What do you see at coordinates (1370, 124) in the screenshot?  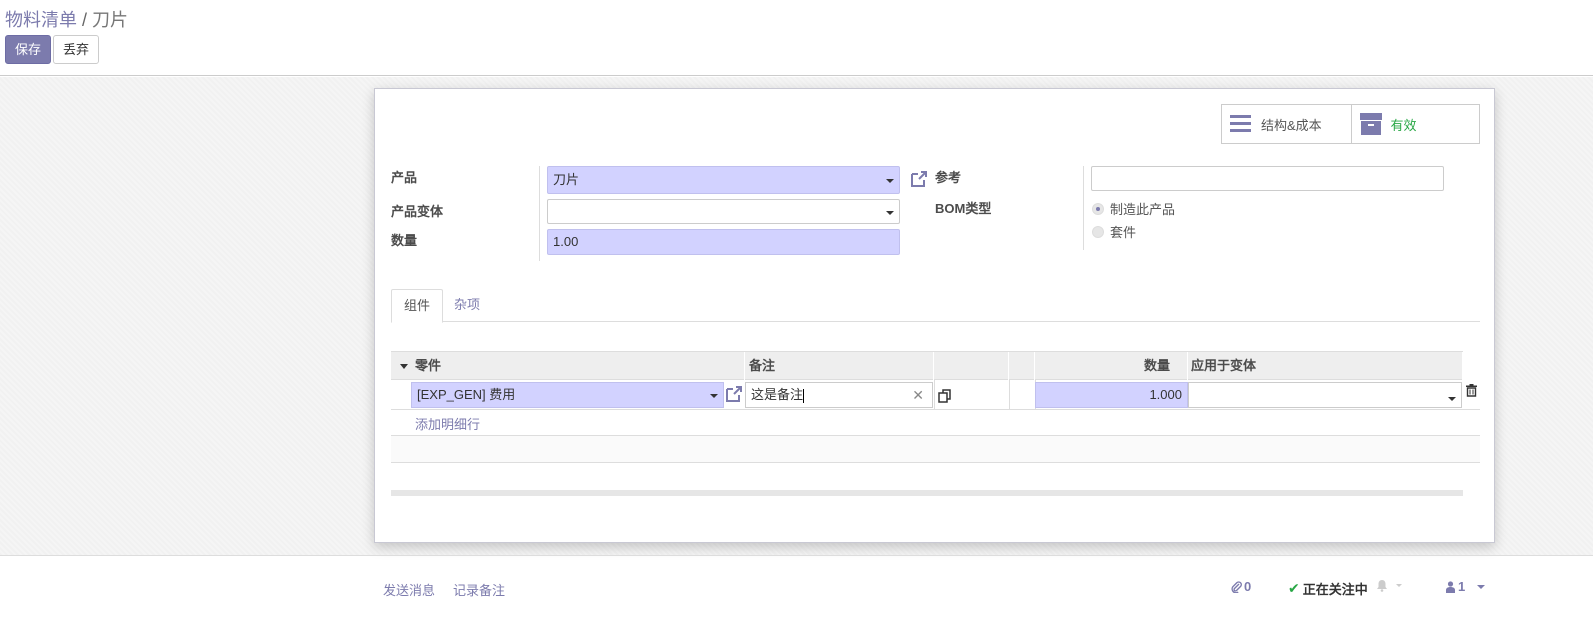 I see `archive-icon` at bounding box center [1370, 124].